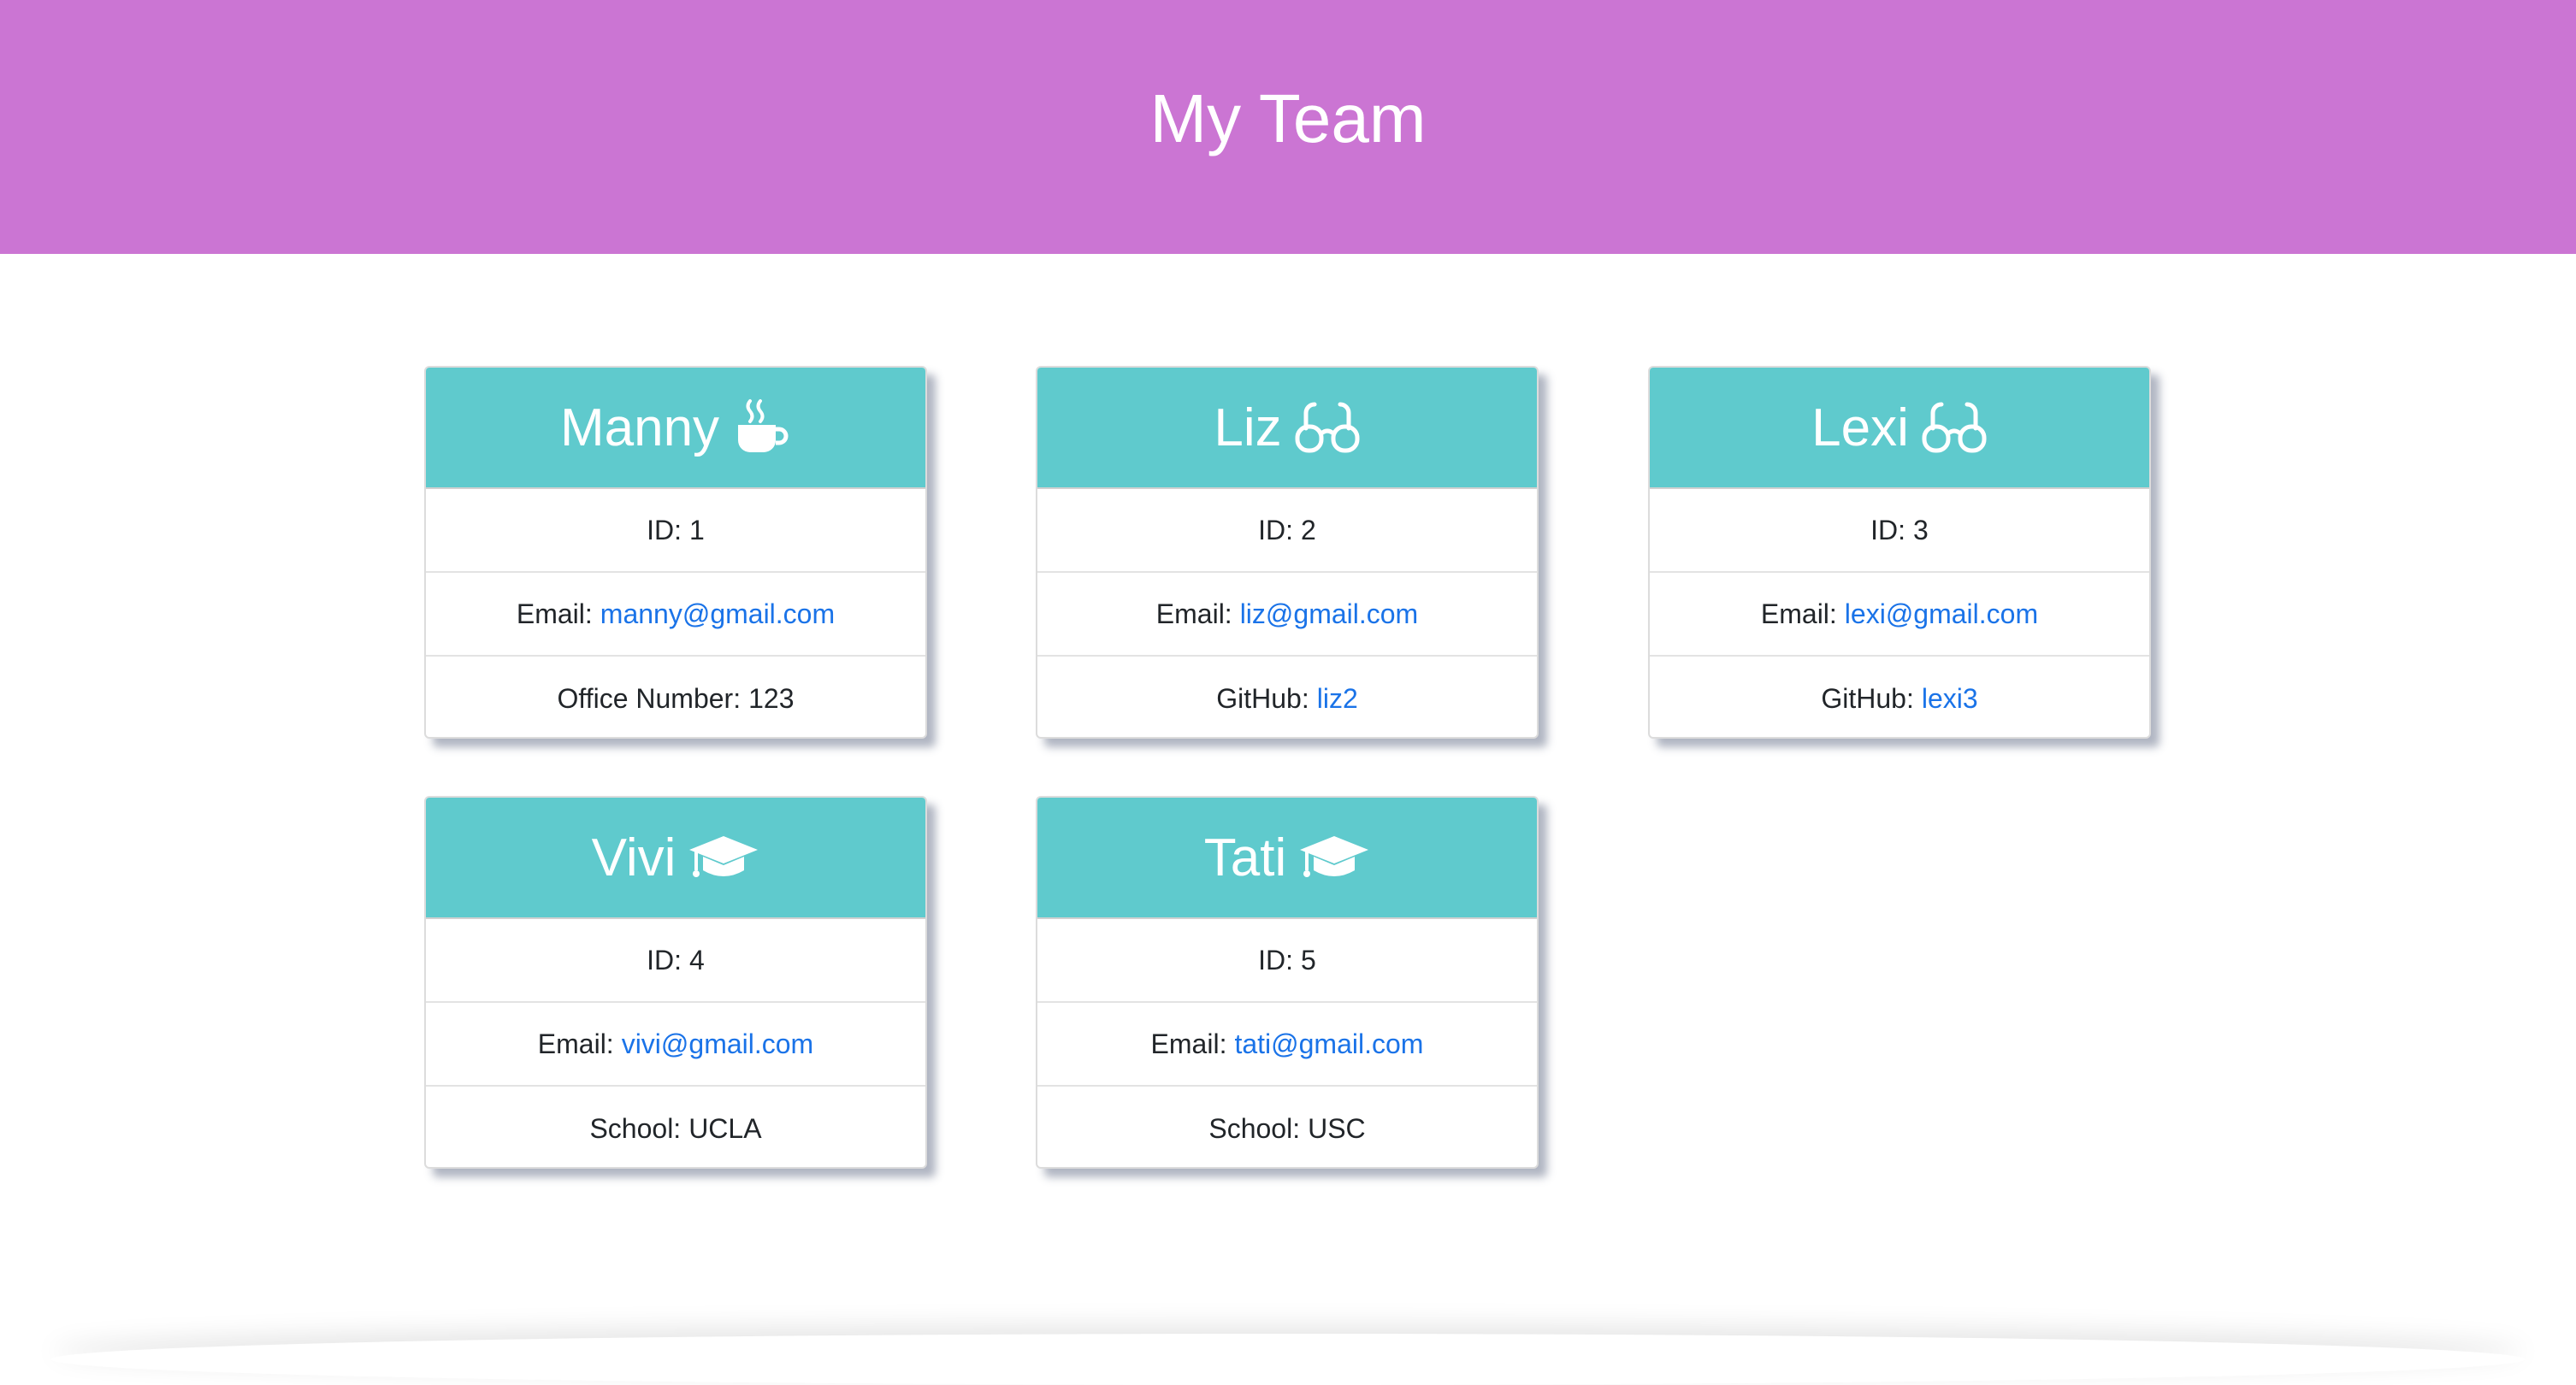  I want to click on id-row: ID: 3, so click(1900, 531).